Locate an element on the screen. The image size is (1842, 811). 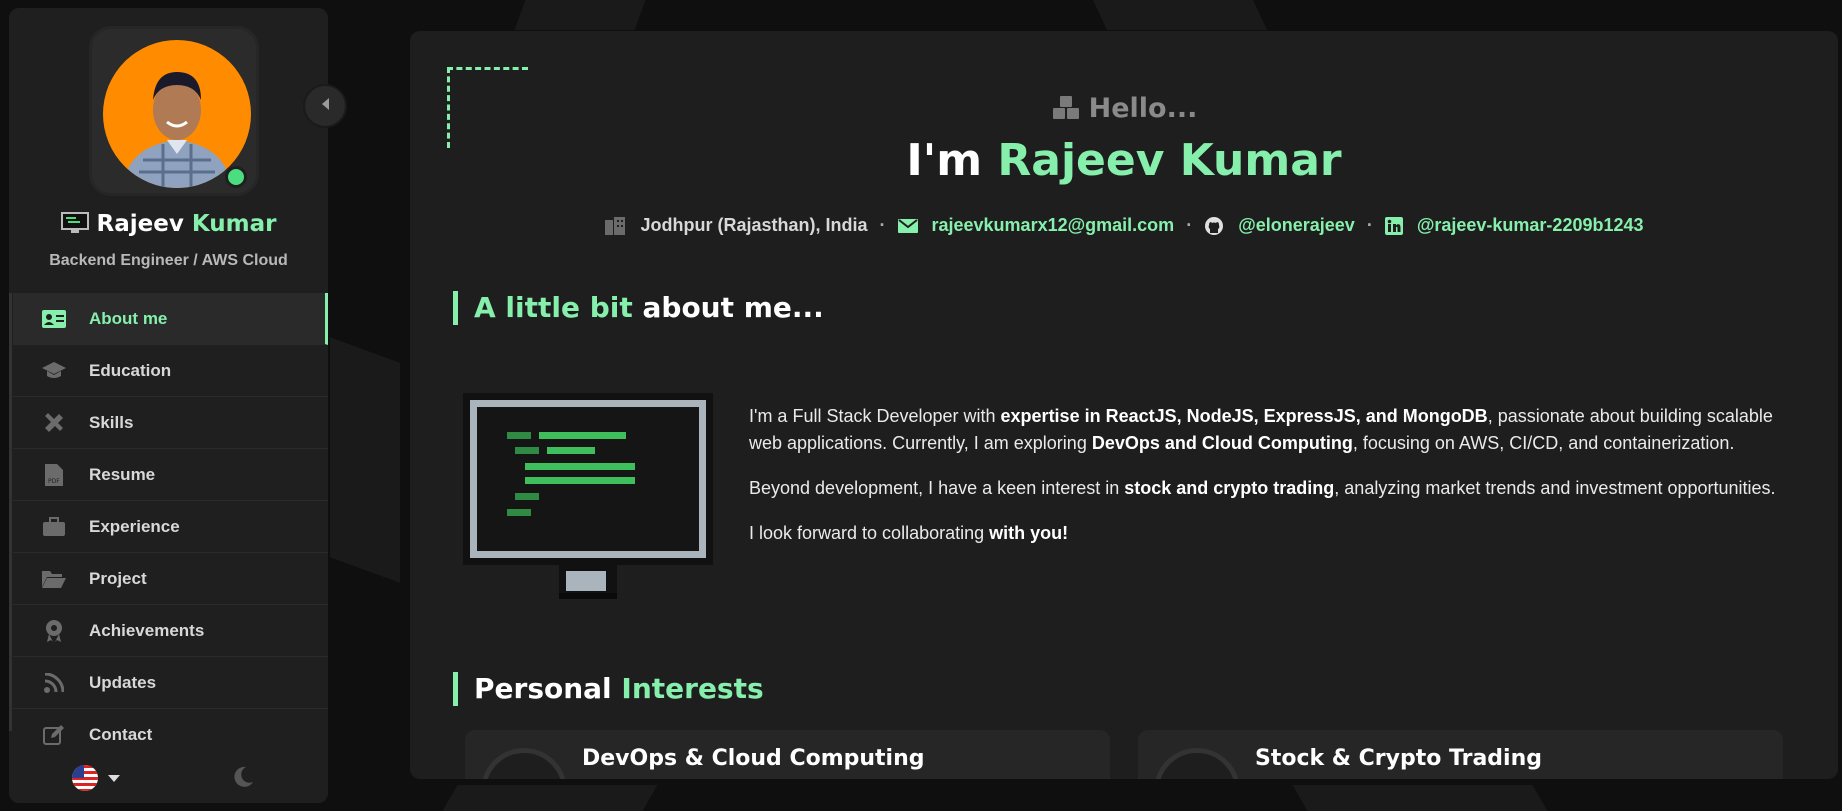
tools-icon is located at coordinates (54, 423).